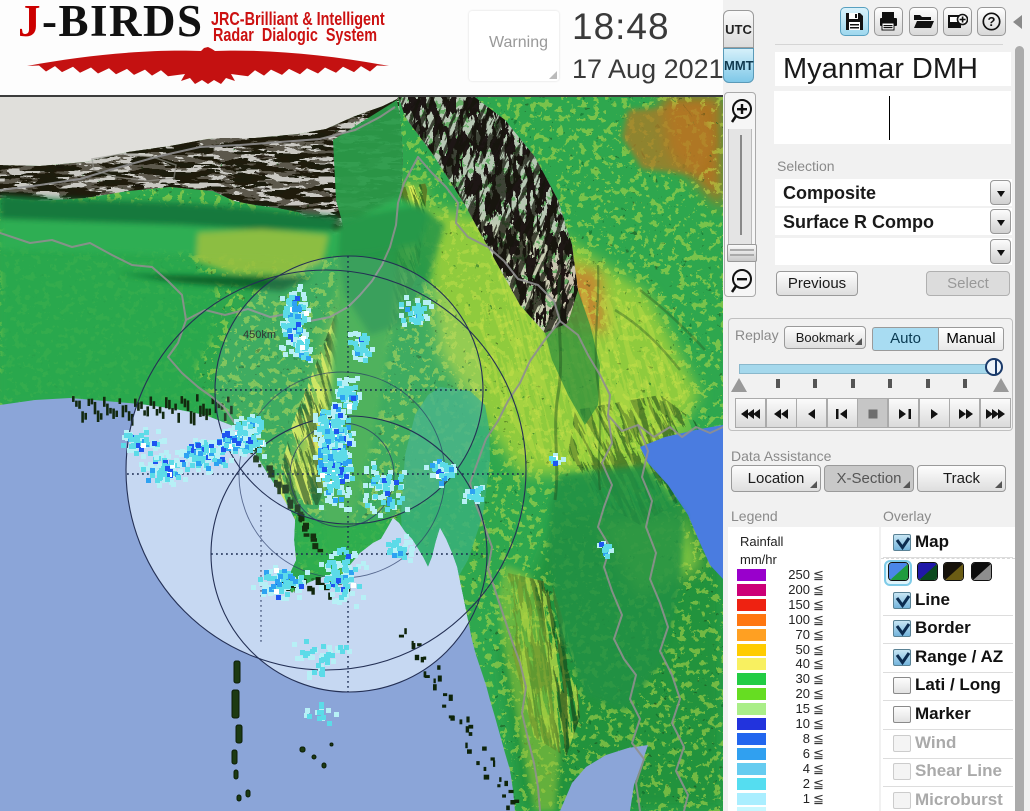 This screenshot has height=811, width=1030. Describe the element at coordinates (259, 335) in the screenshot. I see `svg-text: 450km` at that location.